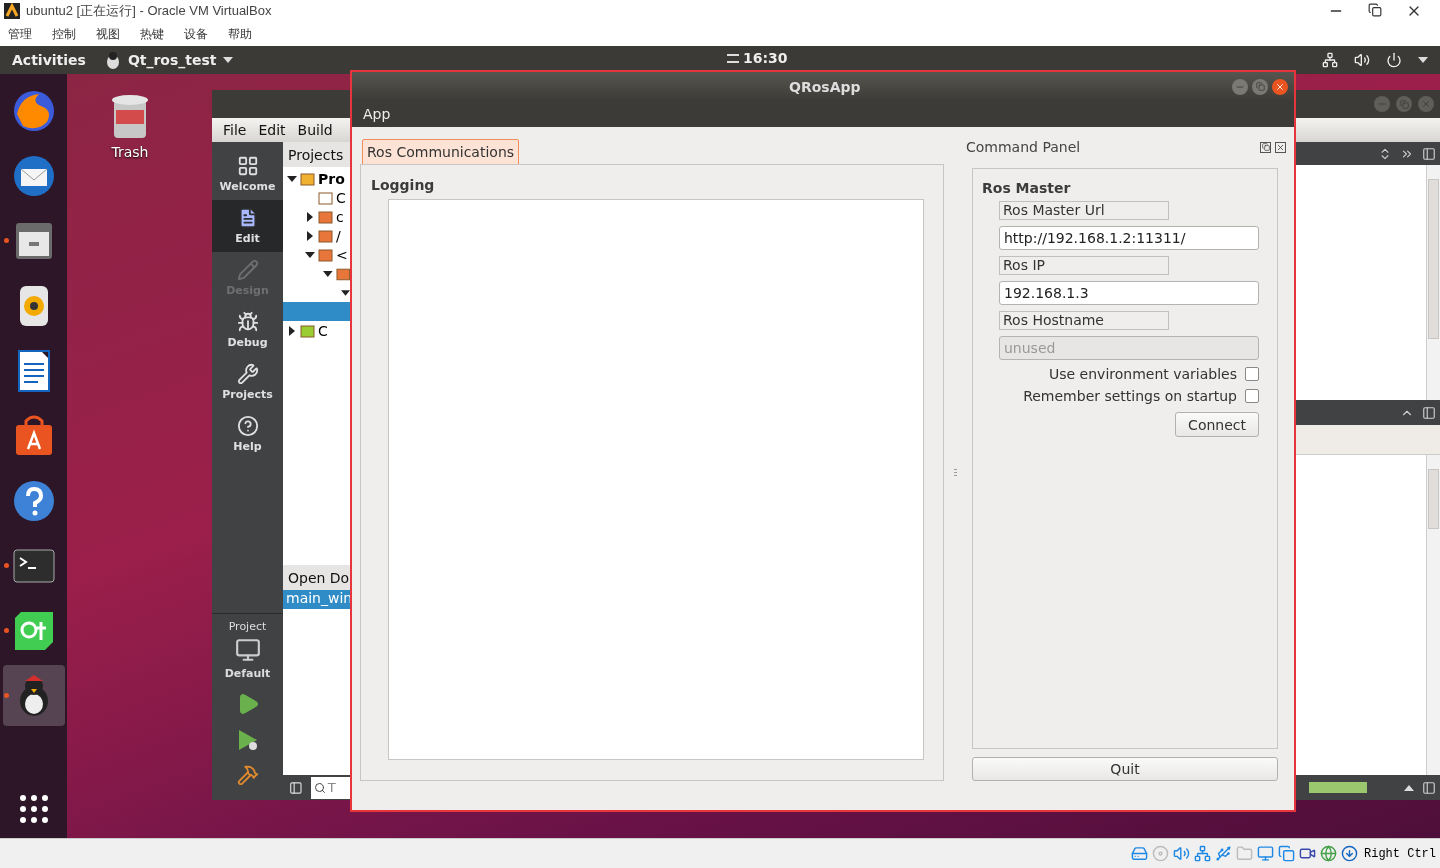 This screenshot has height=868, width=1440. I want to click on menu-item: 视图, so click(108, 34).